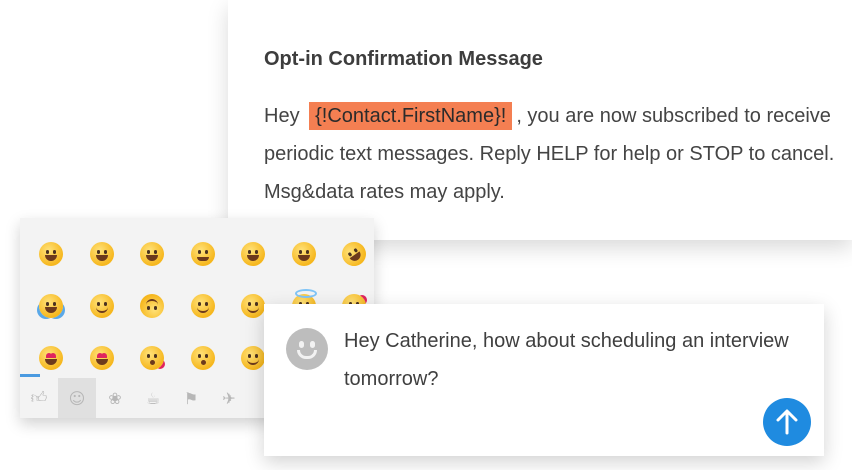 The height and width of the screenshot is (470, 852). I want to click on send-button, so click(787, 422).